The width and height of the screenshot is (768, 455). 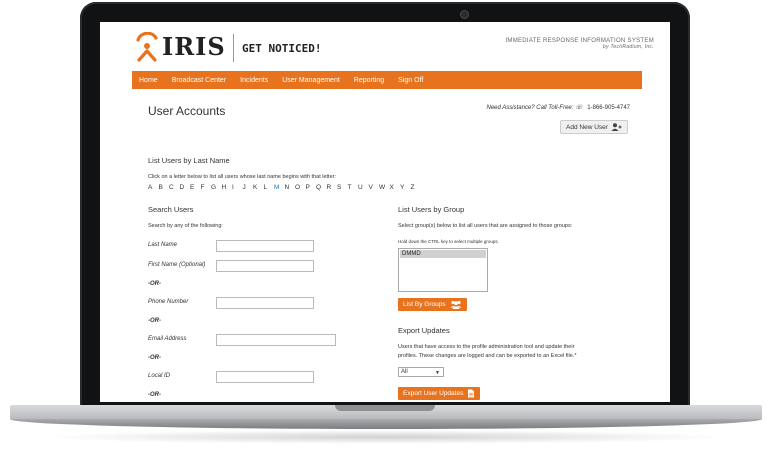 I want to click on laptop-shadow, so click(x=385, y=437).